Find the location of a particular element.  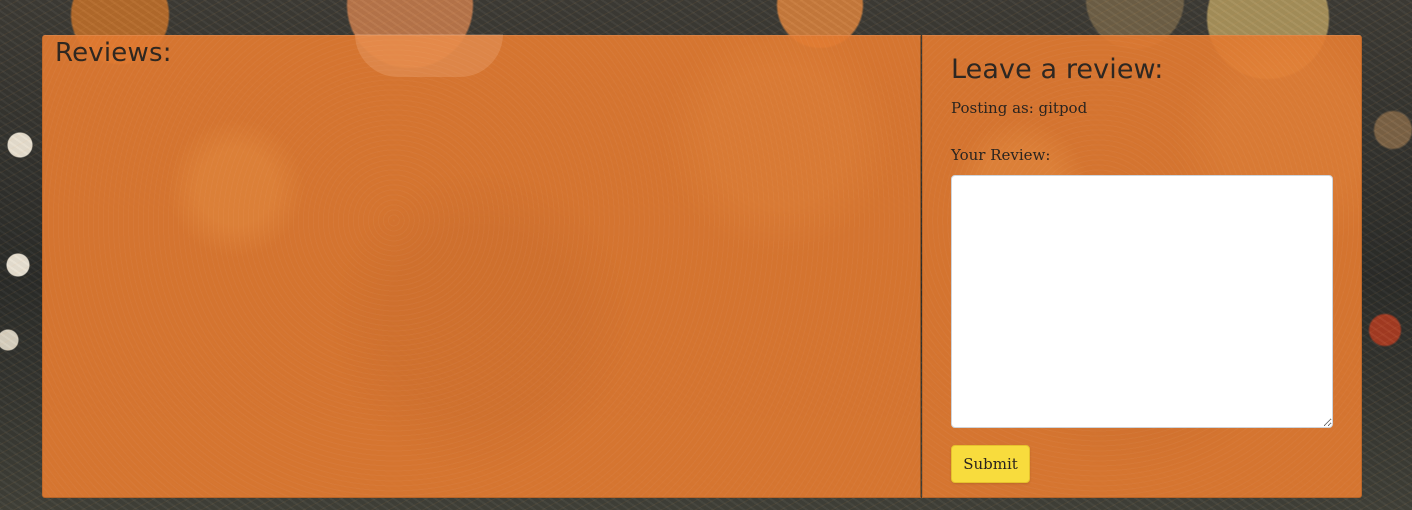

leave-review-title: Leave a review: is located at coordinates (1057, 69).